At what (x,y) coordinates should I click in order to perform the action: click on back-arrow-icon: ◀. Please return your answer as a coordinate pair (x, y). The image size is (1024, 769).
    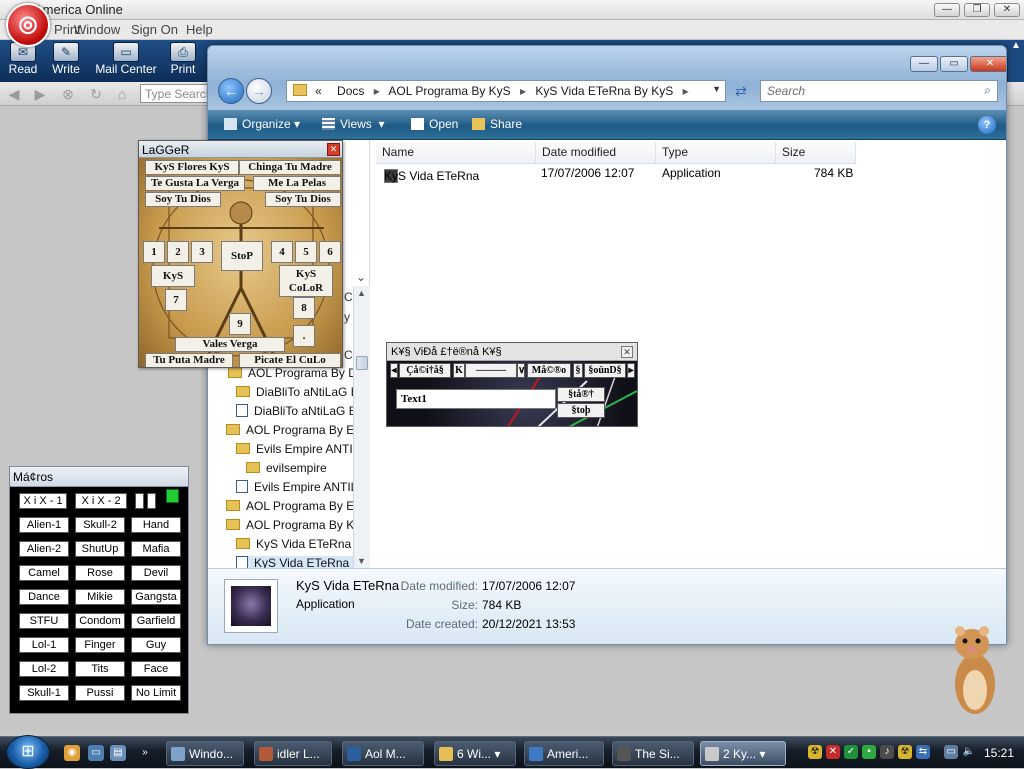
    Looking at the image, I should click on (14, 94).